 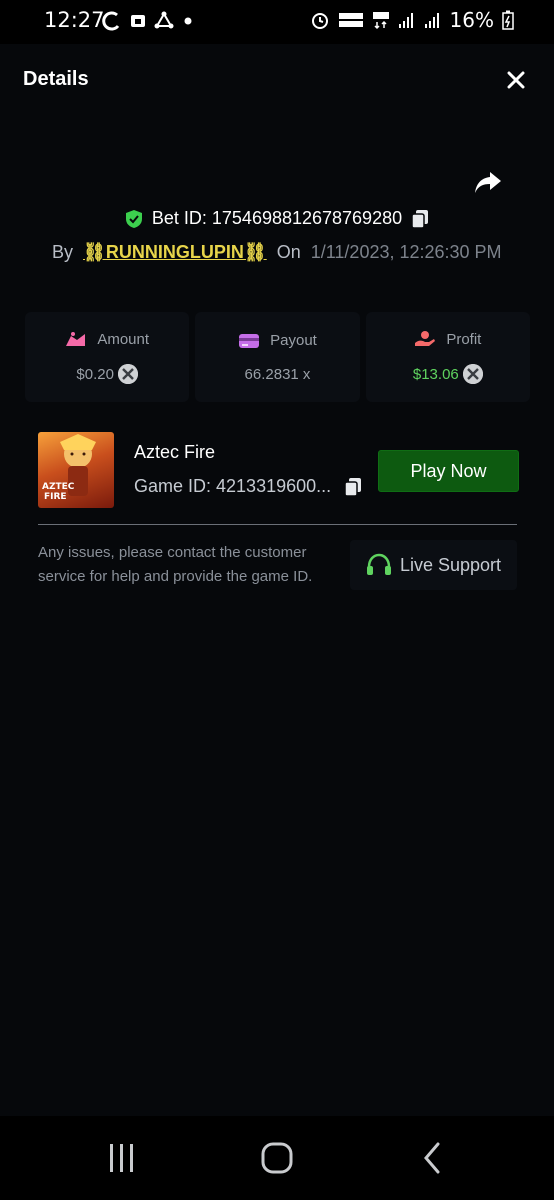 I want to click on bet-id-row: Bet ID: 1754698812678769280, so click(x=277, y=218).